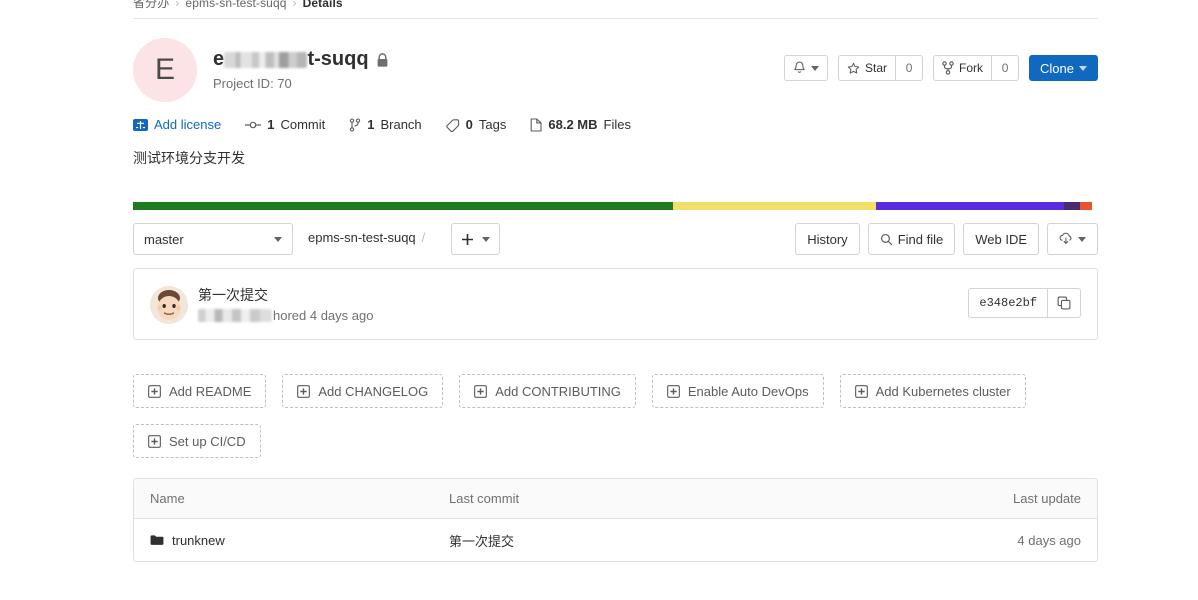  What do you see at coordinates (157, 540) in the screenshot?
I see `folder-icon` at bounding box center [157, 540].